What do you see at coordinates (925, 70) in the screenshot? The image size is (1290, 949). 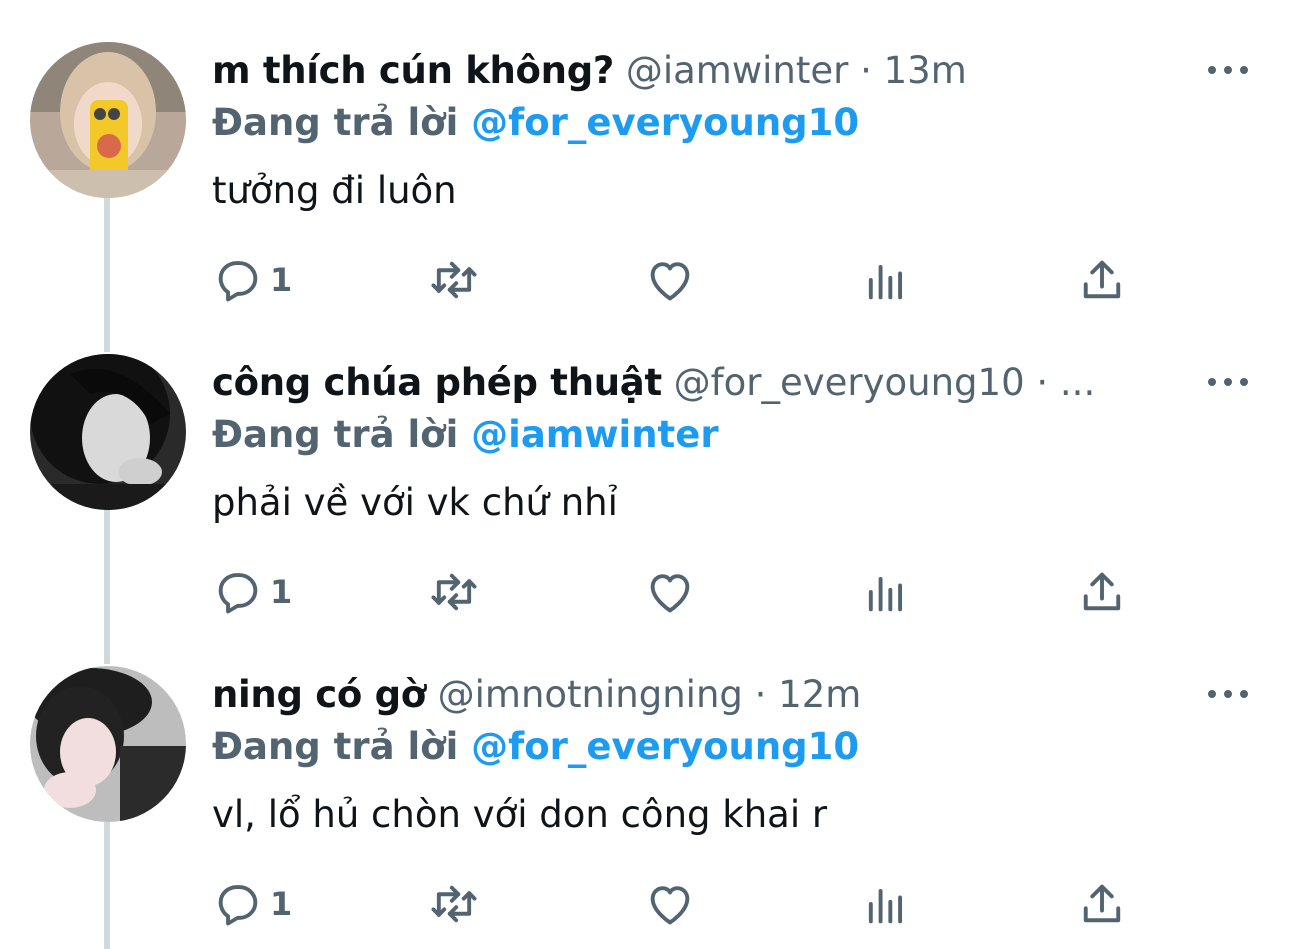 I see `timestamp: 13m` at bounding box center [925, 70].